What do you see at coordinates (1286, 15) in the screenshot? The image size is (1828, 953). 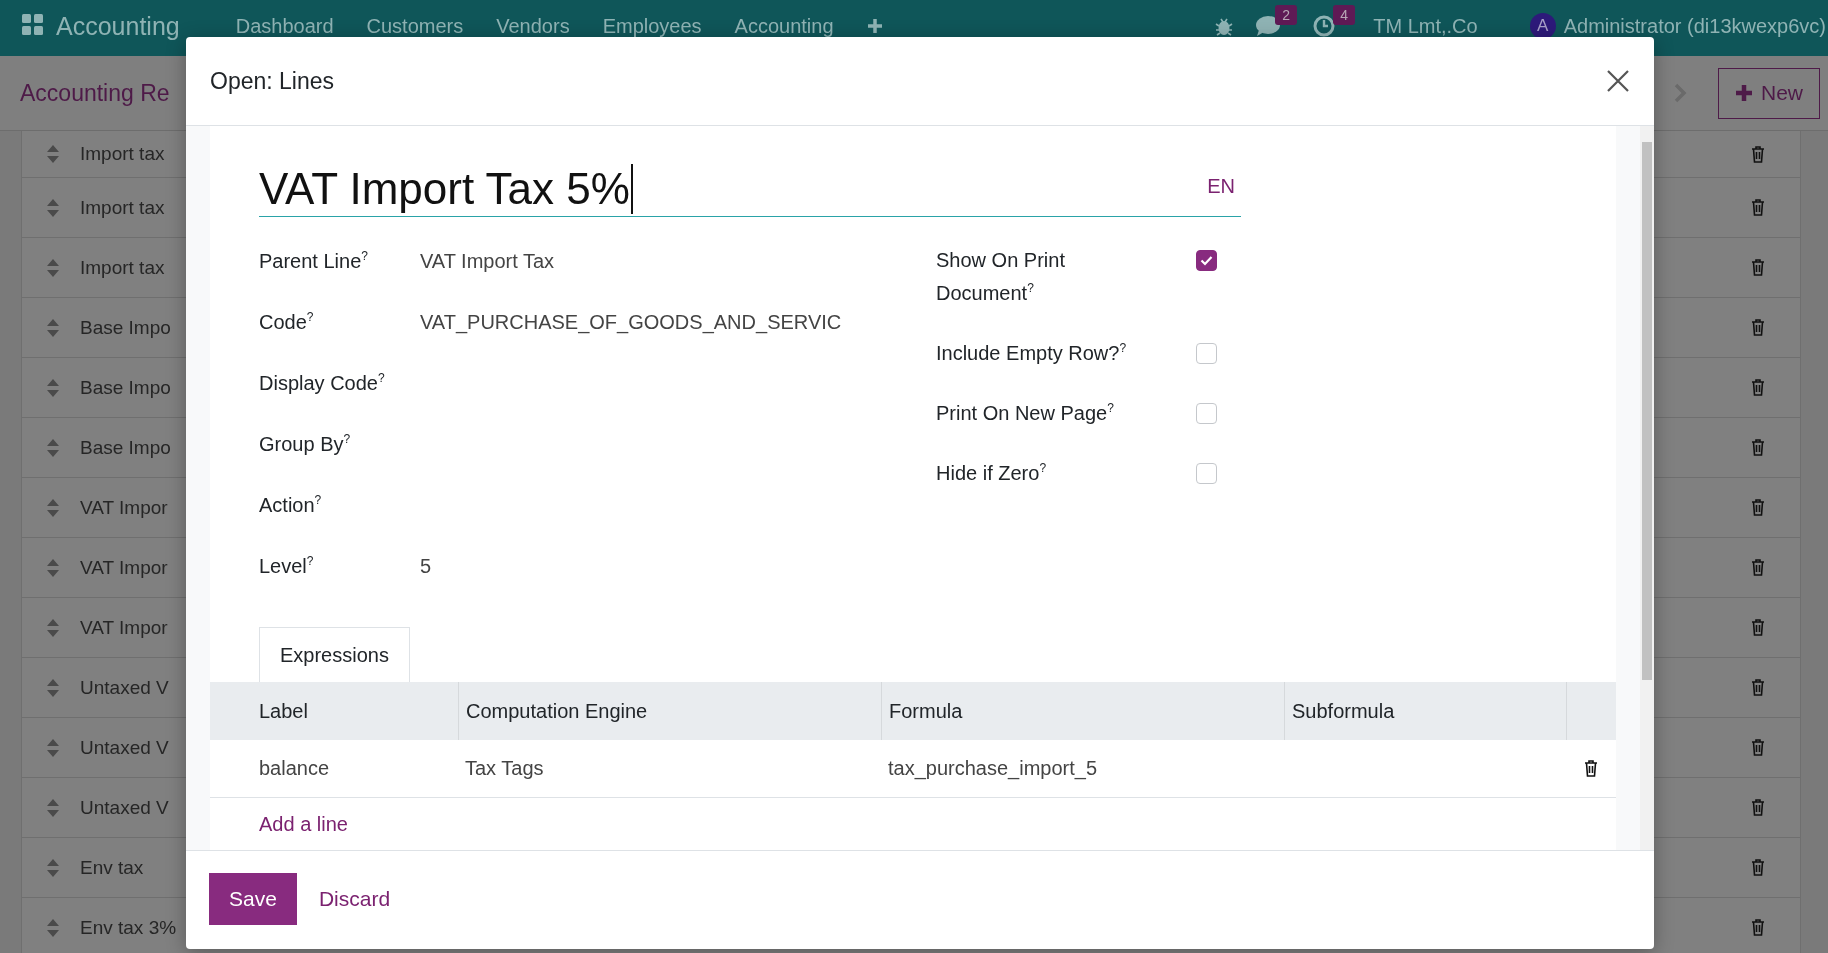 I see `count-badge: 2` at bounding box center [1286, 15].